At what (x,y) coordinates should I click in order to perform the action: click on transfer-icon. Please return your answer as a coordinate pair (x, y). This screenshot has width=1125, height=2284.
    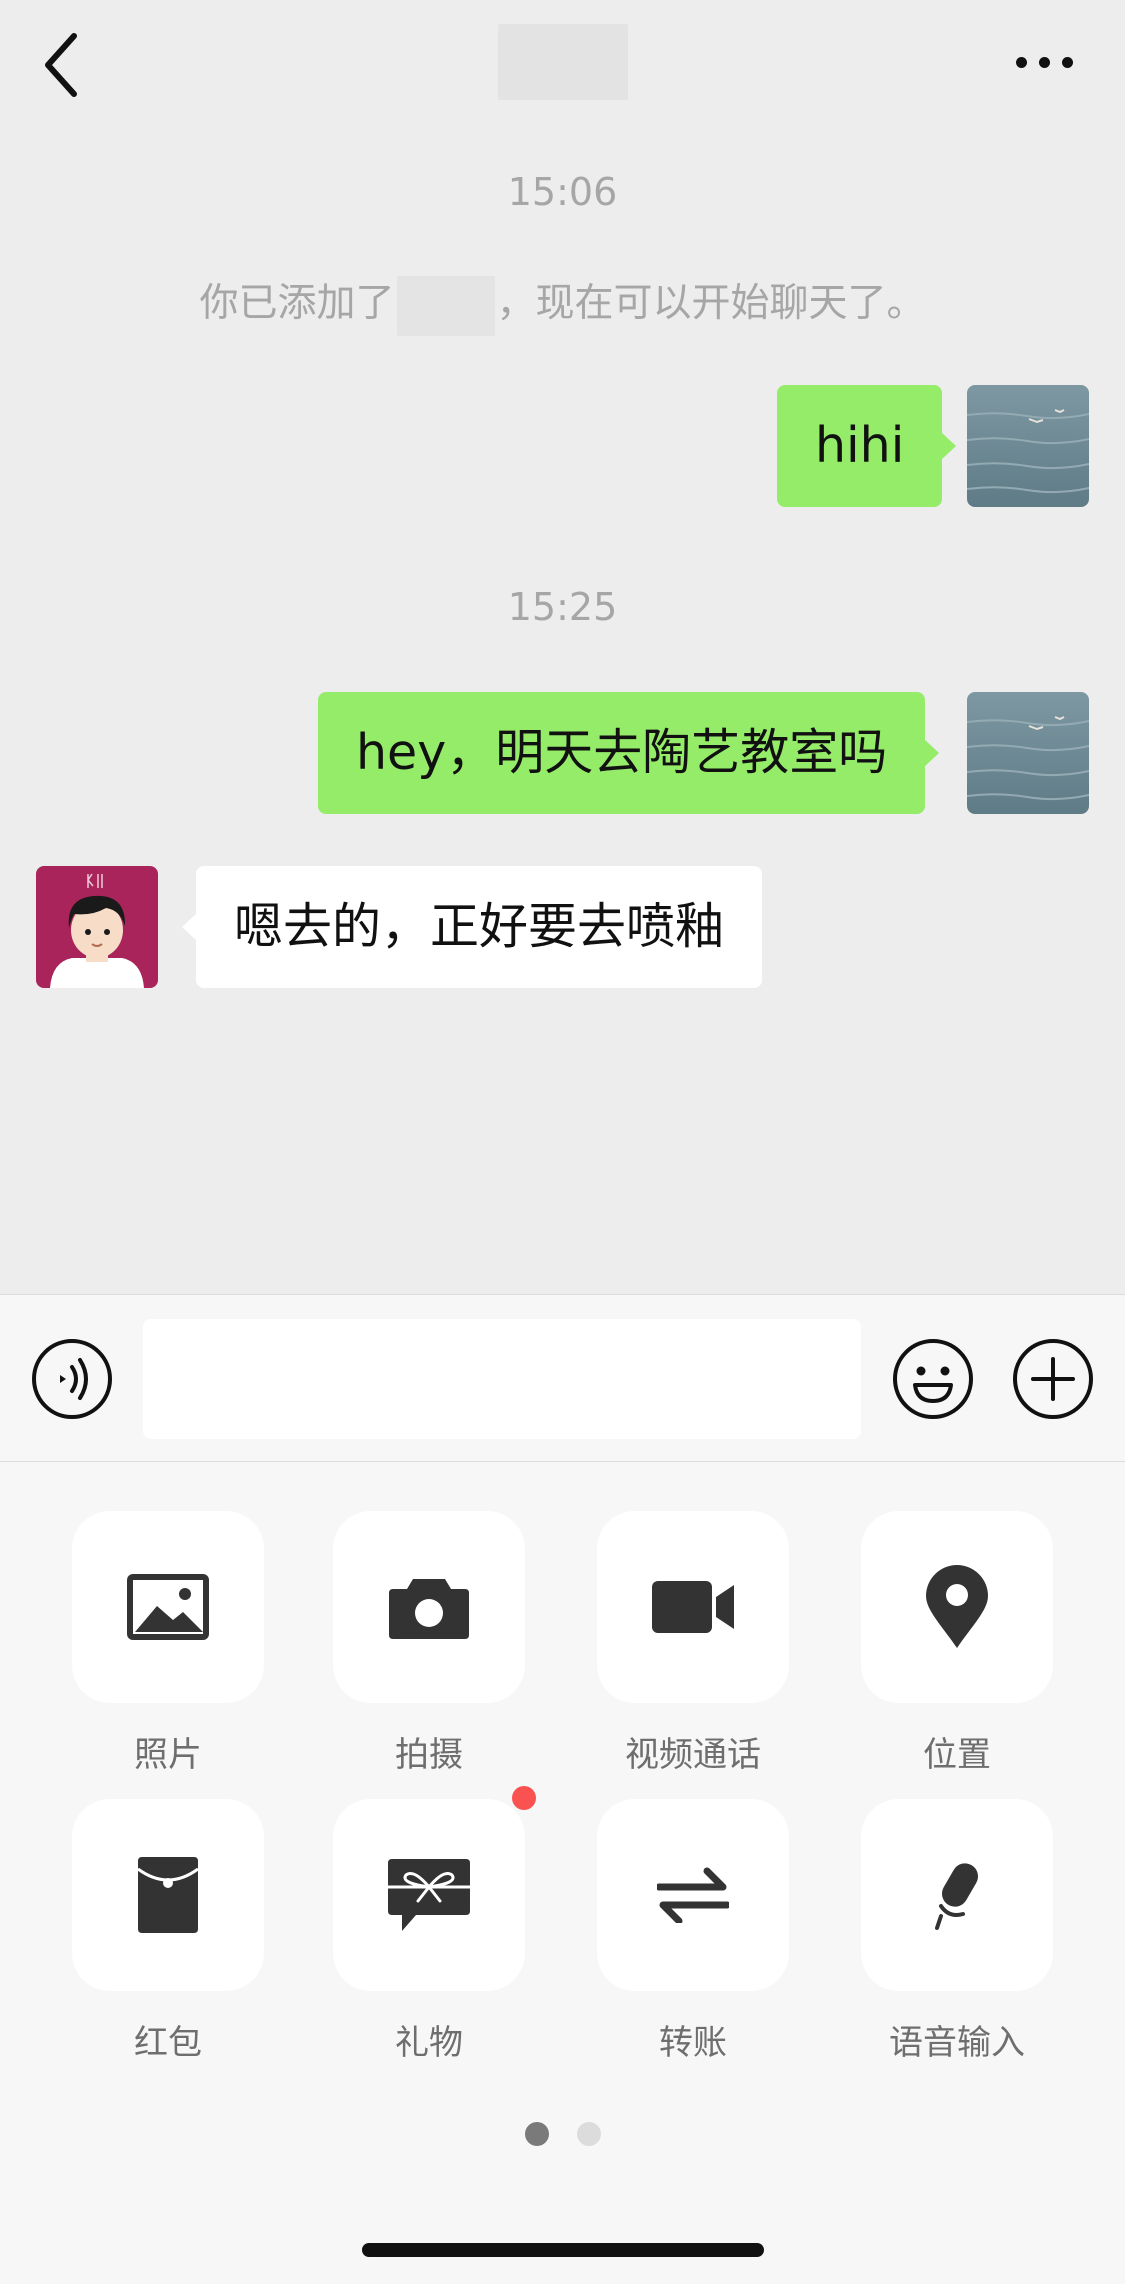
    Looking at the image, I should click on (693, 1895).